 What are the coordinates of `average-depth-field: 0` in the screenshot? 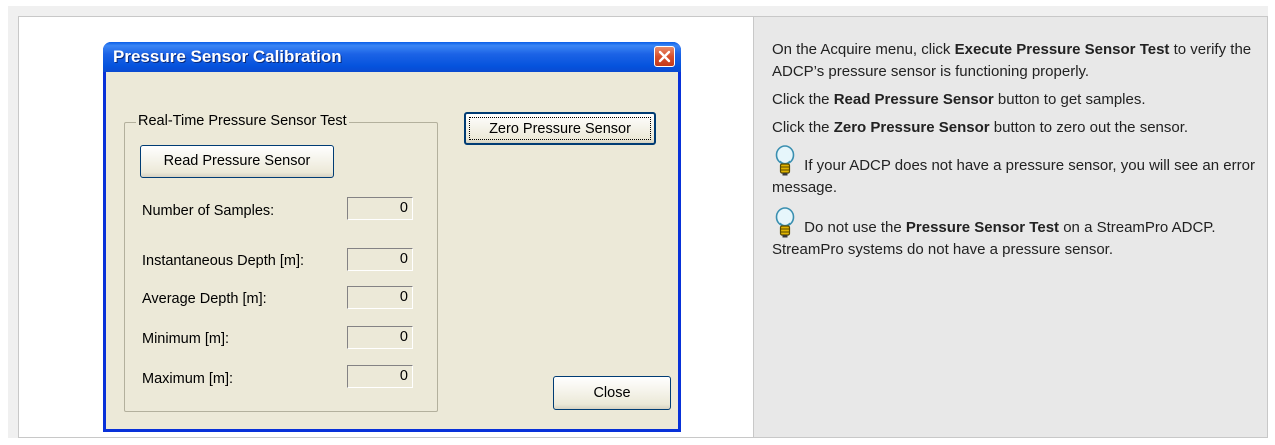 It's located at (380, 297).